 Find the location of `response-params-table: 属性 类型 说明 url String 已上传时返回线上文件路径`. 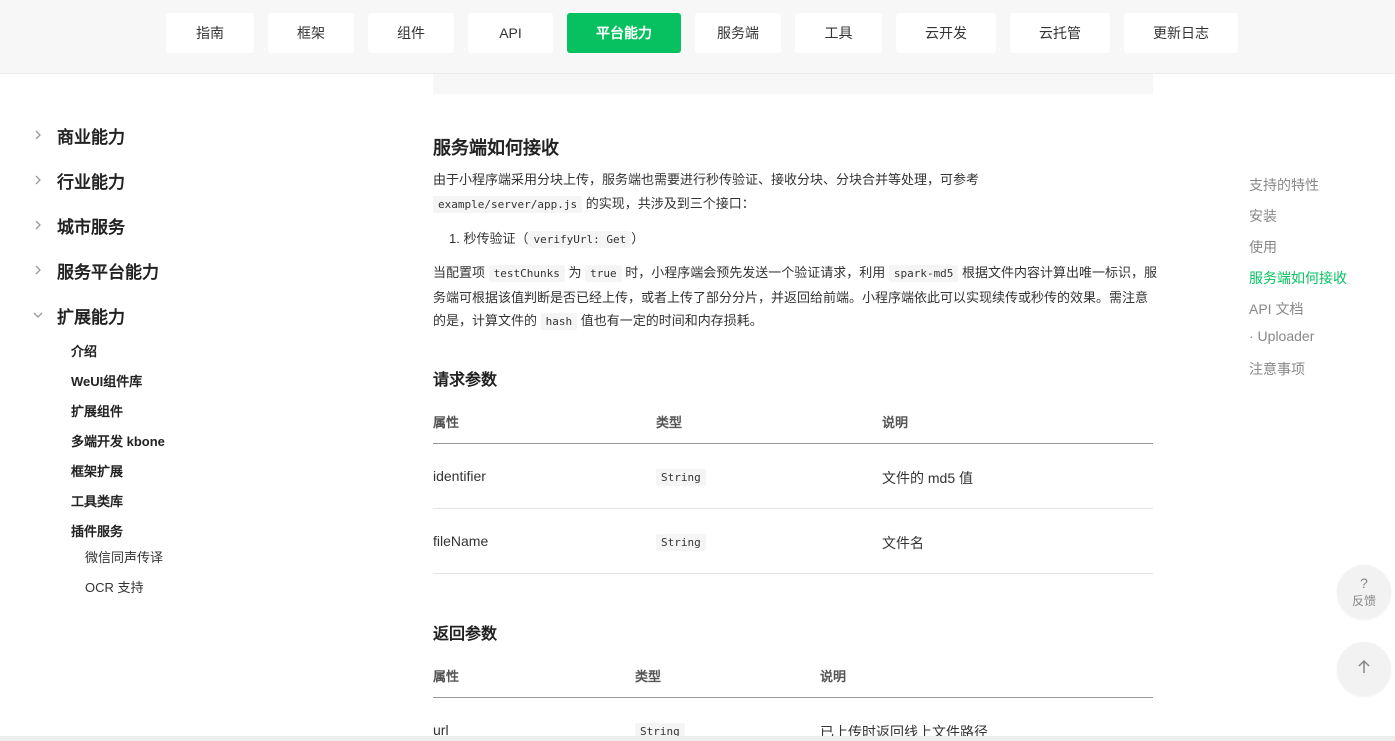

response-params-table: 属性 类型 说明 url String 已上传时返回线上文件路径 is located at coordinates (793, 697).